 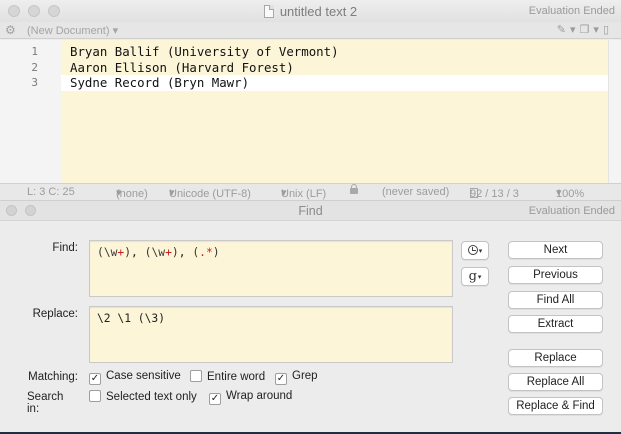 I want to click on vertical-scrollbar, so click(x=614, y=111).